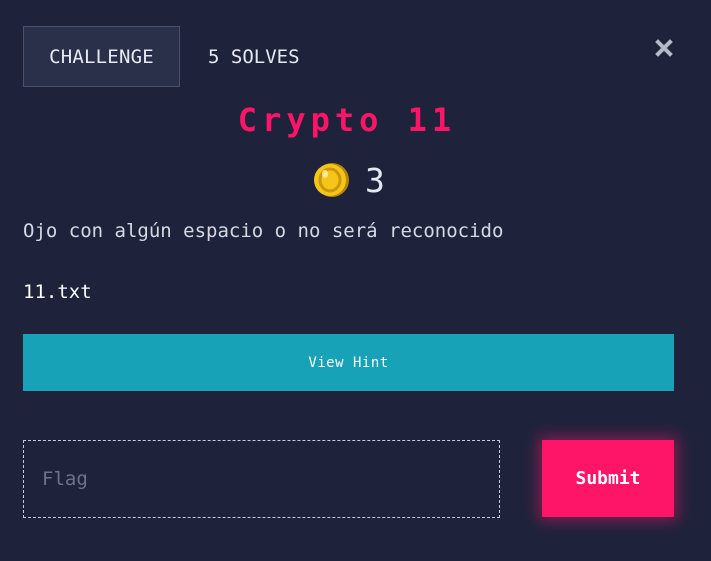  What do you see at coordinates (261, 479) in the screenshot?
I see `flag-input` at bounding box center [261, 479].